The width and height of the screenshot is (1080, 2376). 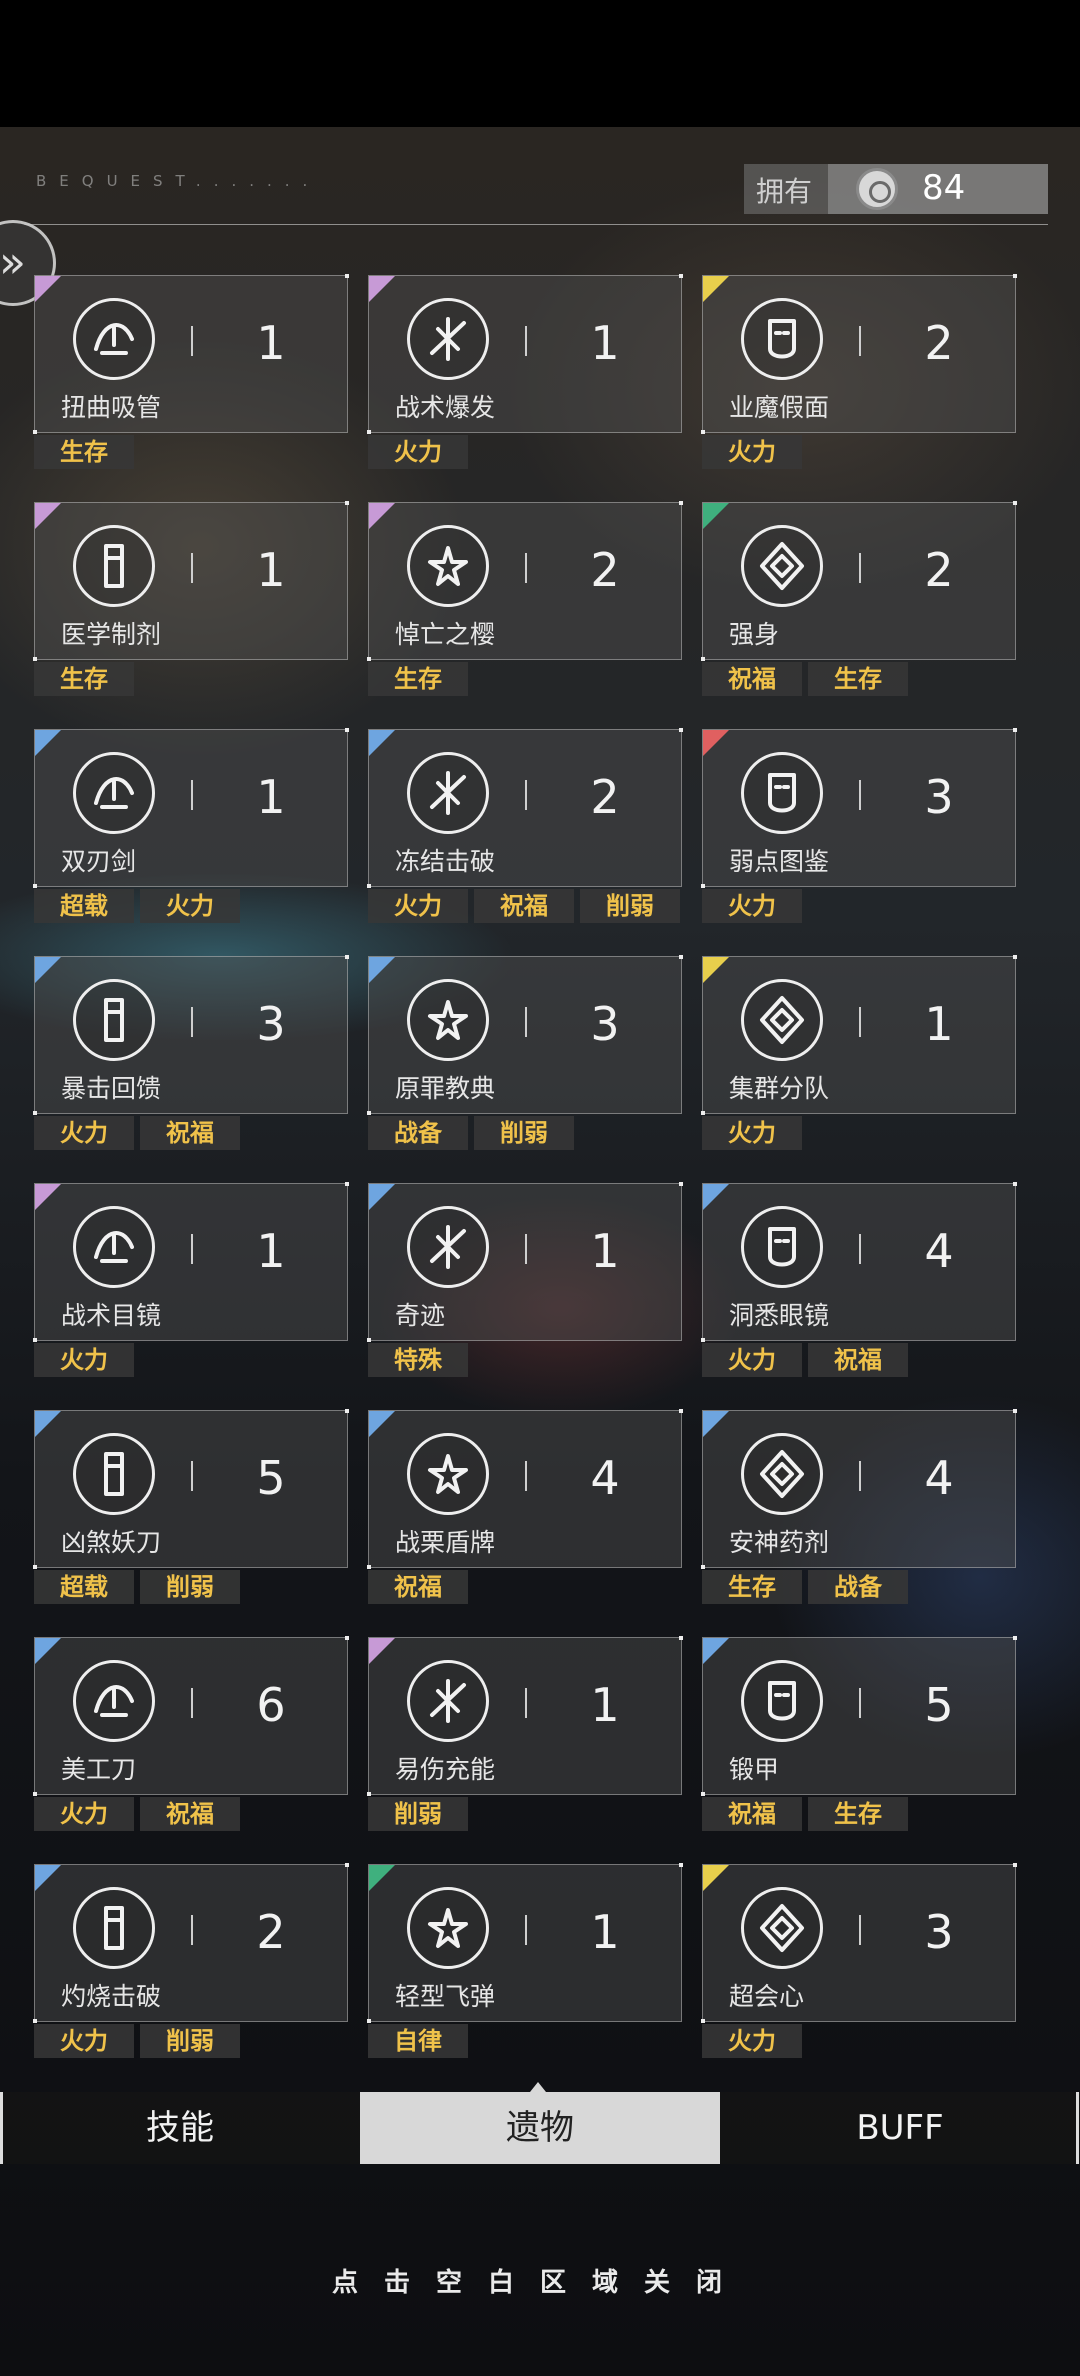 What do you see at coordinates (111, 1542) in the screenshot?
I see `relic-name: 凶煞妖刀` at bounding box center [111, 1542].